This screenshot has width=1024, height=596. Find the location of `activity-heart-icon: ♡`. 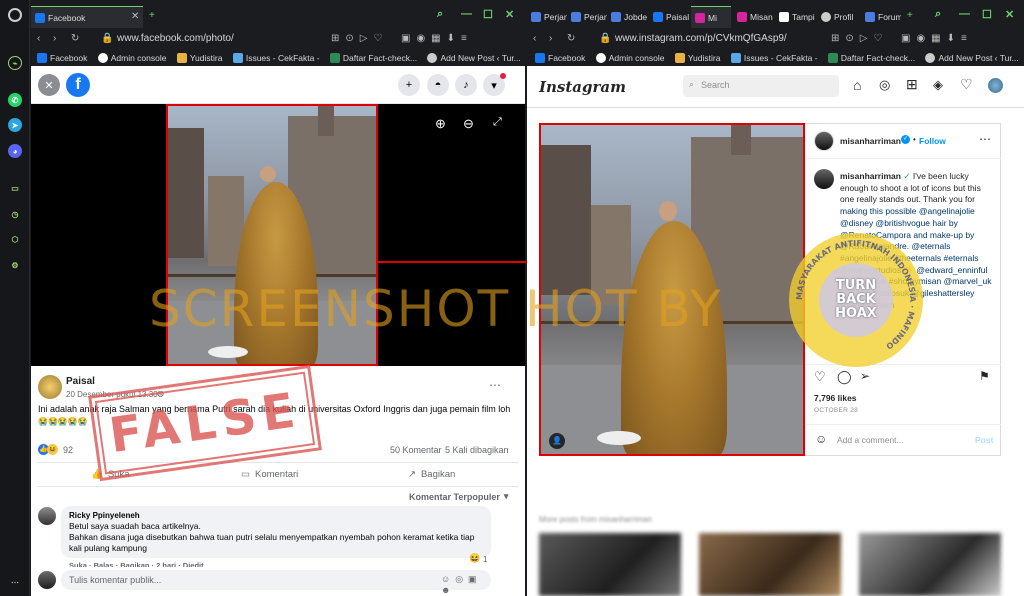

activity-heart-icon: ♡ is located at coordinates (966, 84).